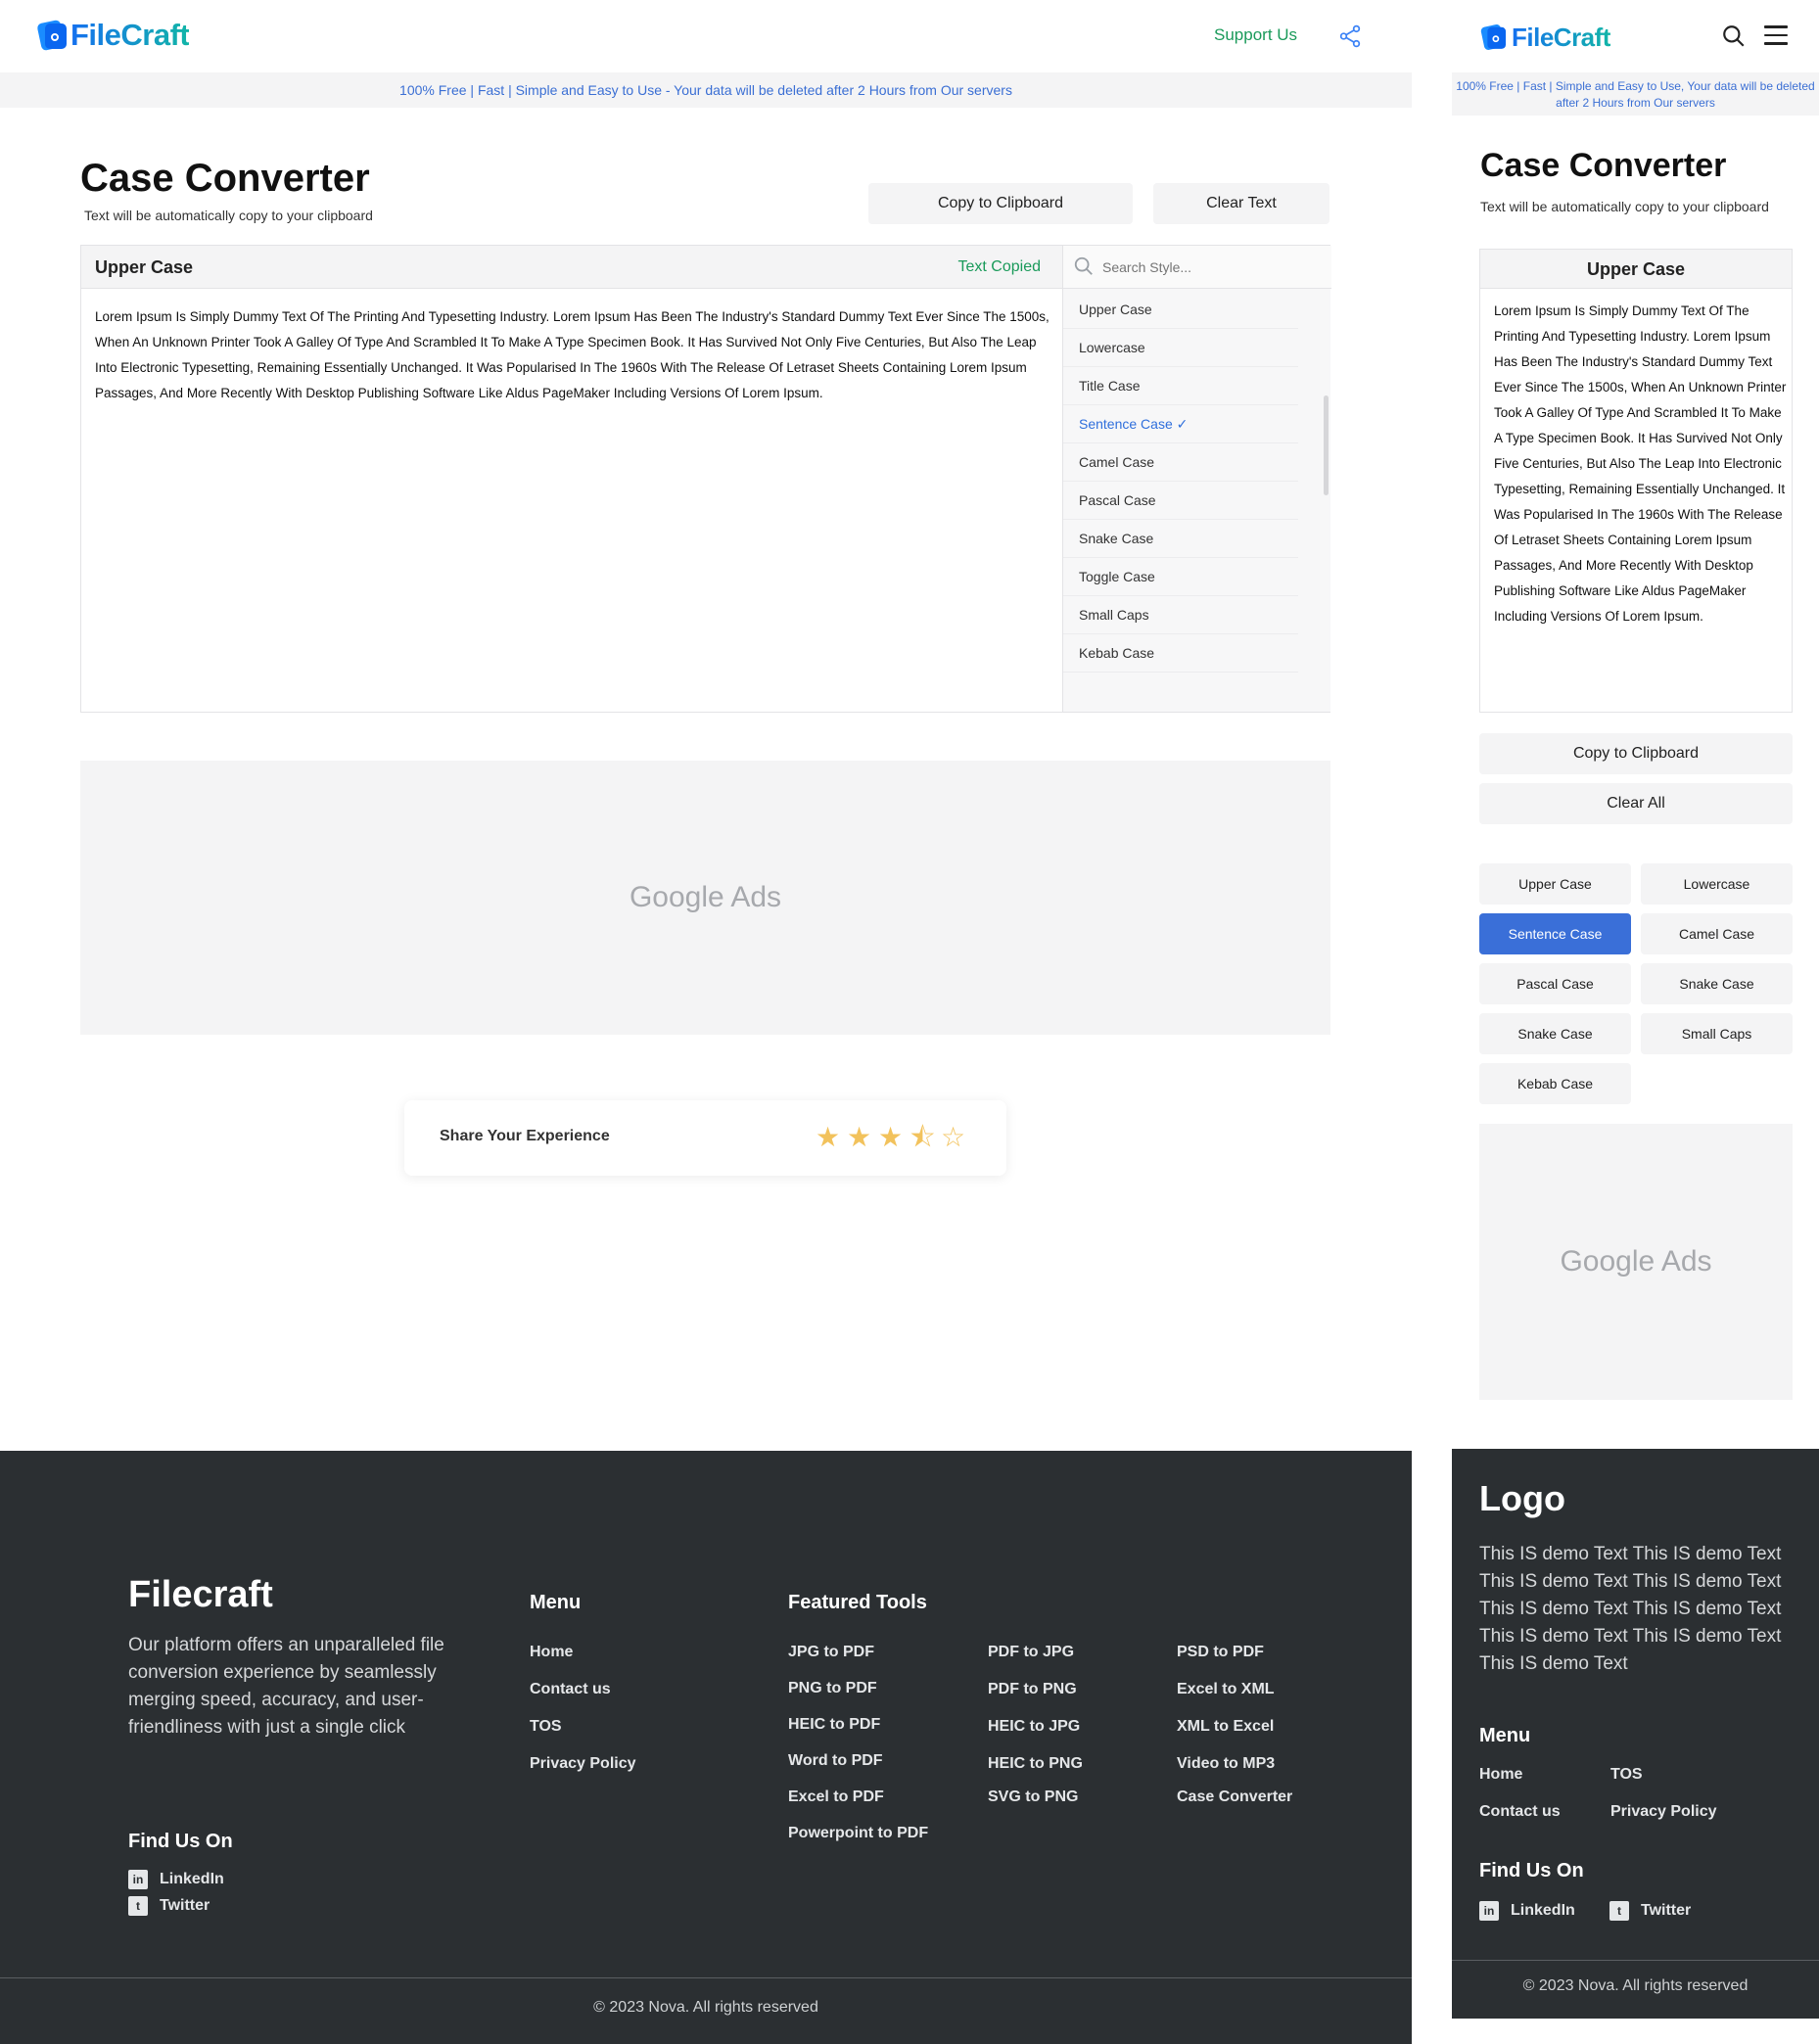 This screenshot has width=1819, height=2044. Describe the element at coordinates (583, 1774) in the screenshot. I see `footer-link-privacy: Privacy Policy` at that location.